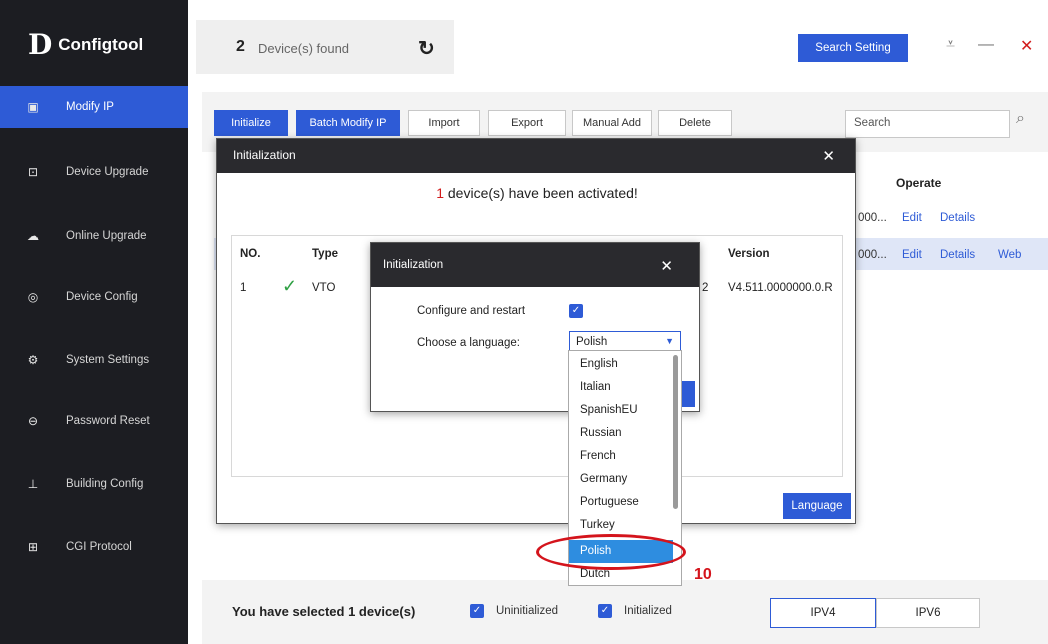 This screenshot has height=644, width=1048. Describe the element at coordinates (927, 124) in the screenshot. I see `search-input: Search` at that location.